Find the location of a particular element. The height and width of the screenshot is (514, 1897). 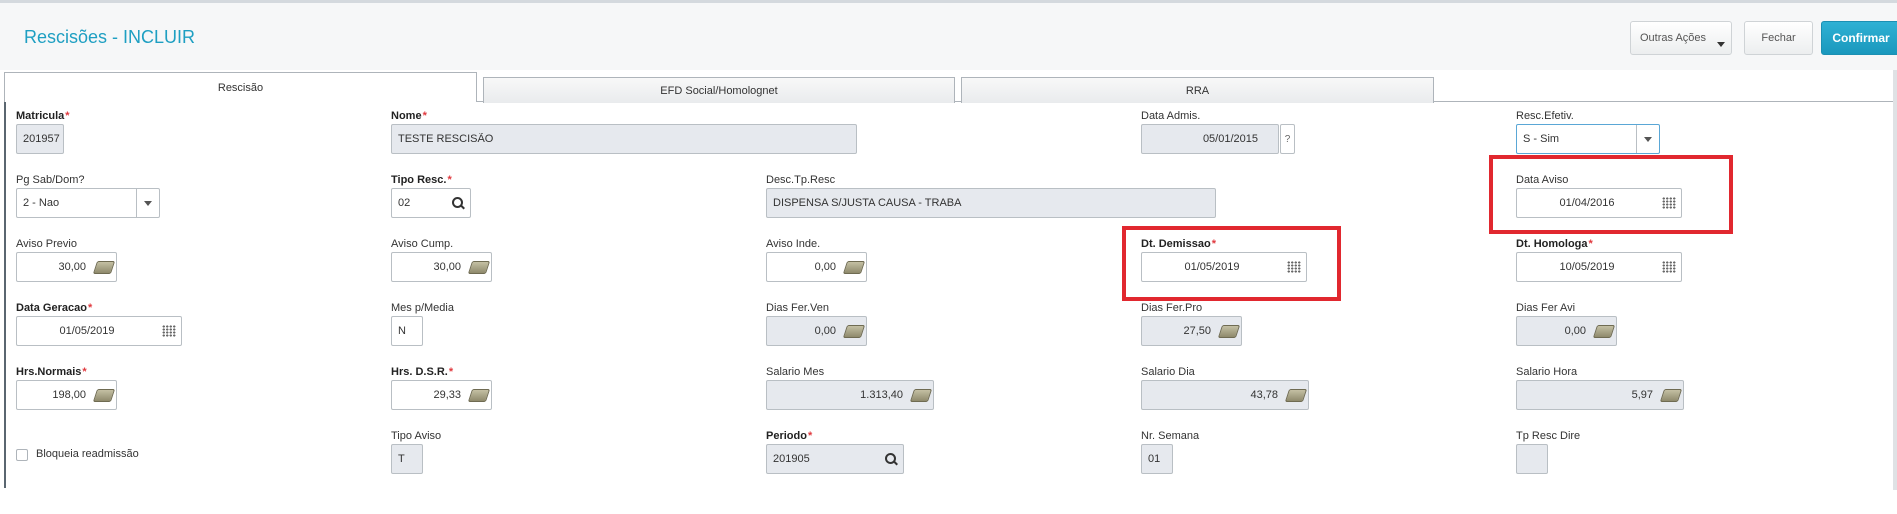

salario-hora-label: Salario Hora is located at coordinates (1547, 372).